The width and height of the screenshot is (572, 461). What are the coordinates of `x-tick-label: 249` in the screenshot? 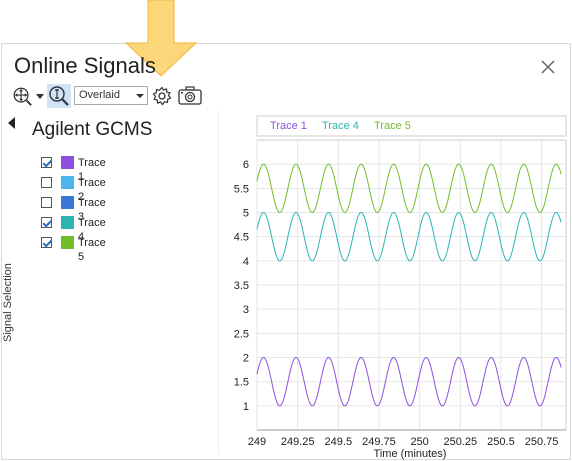 It's located at (257, 442).